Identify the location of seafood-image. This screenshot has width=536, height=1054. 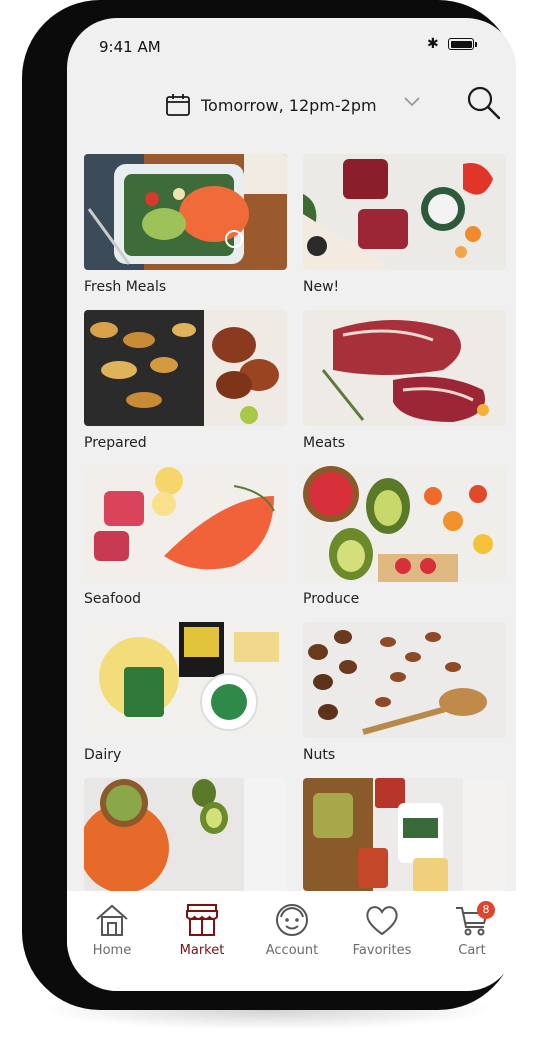
(185, 524).